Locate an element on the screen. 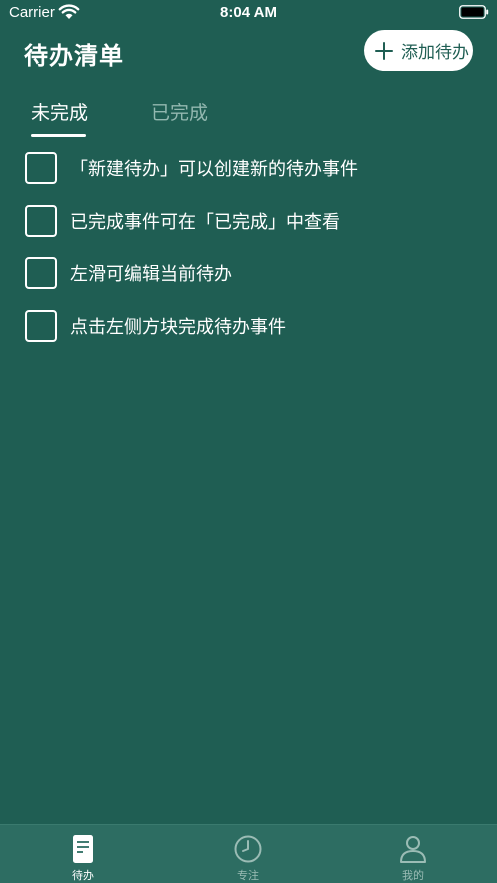 Image resolution: width=497 pixels, height=883 pixels. todo-item: 点击左侧方块完成待办事件 is located at coordinates (248, 326).